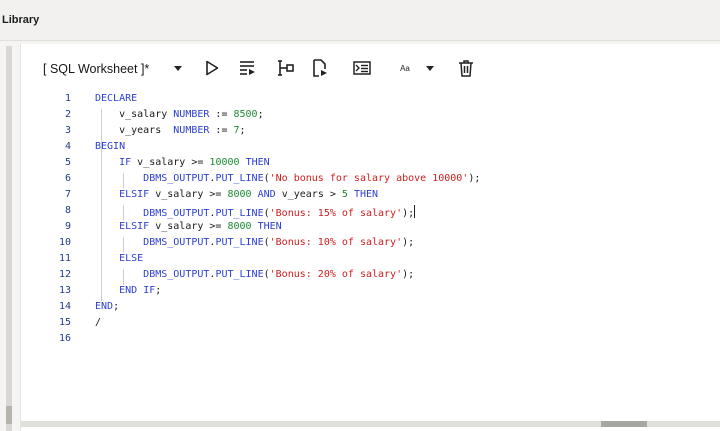 The image size is (720, 431). What do you see at coordinates (370, 261) in the screenshot?
I see `code-line: 11 ELSE` at bounding box center [370, 261].